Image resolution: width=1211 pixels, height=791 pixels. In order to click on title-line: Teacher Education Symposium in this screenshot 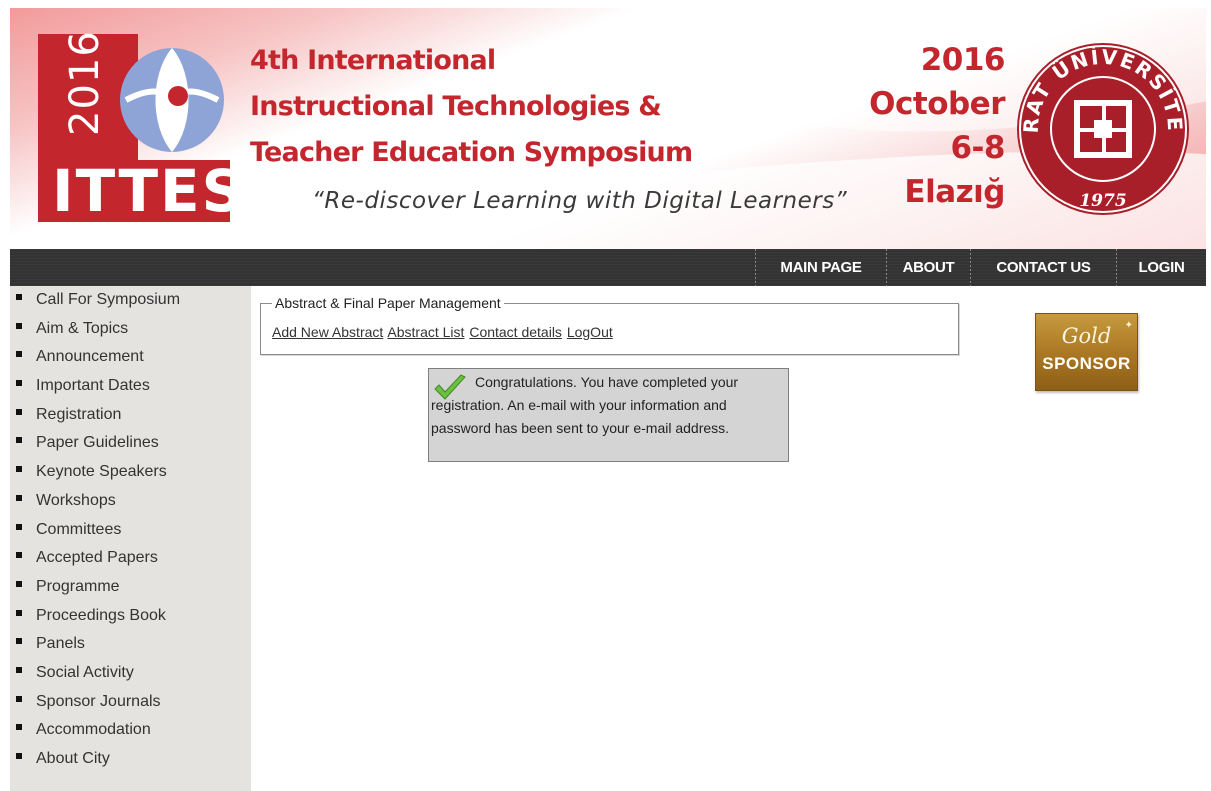, I will do `click(471, 152)`.